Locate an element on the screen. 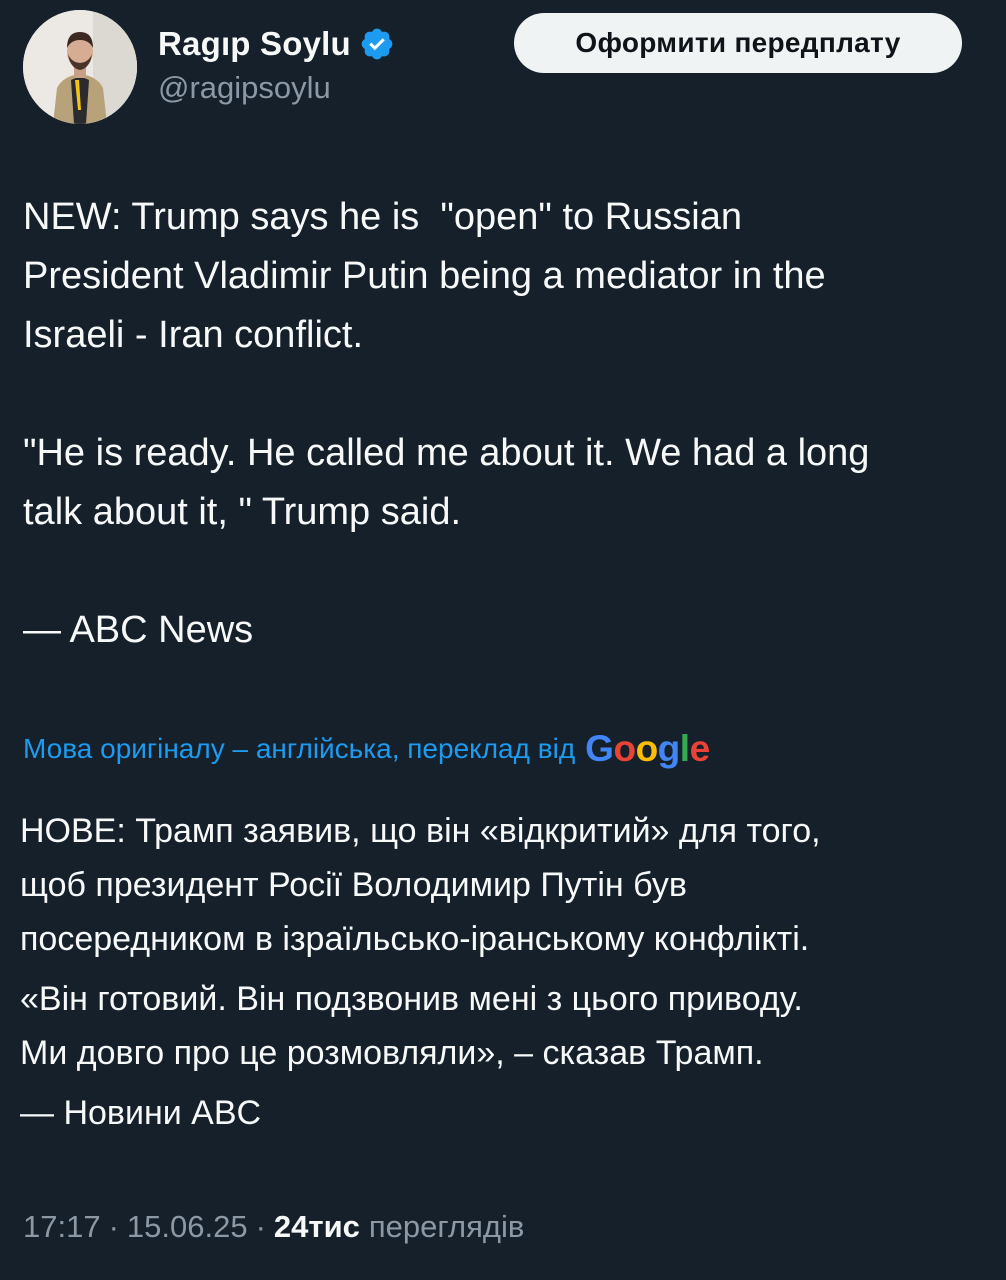  author-handle: @ragipsoylu is located at coordinates (244, 88).